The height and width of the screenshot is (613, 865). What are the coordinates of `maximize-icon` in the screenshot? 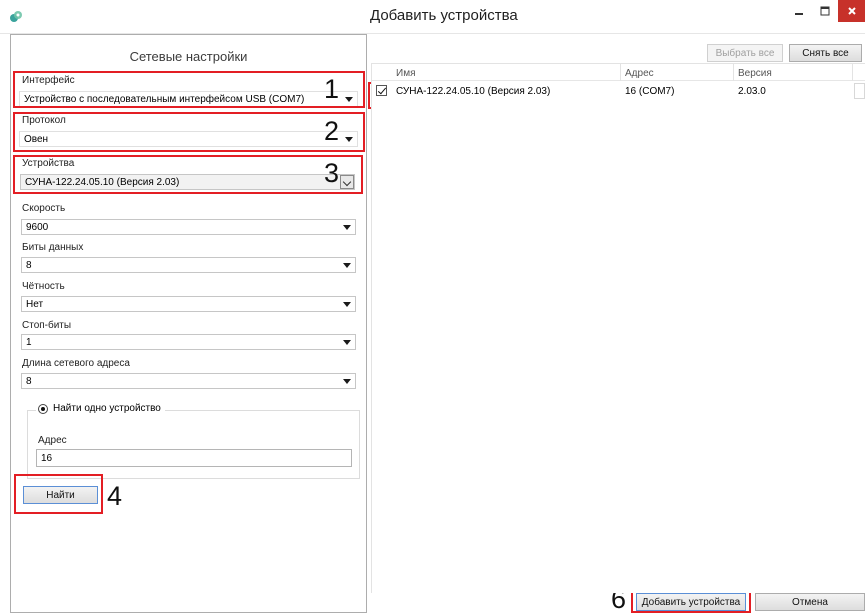 It's located at (825, 11).